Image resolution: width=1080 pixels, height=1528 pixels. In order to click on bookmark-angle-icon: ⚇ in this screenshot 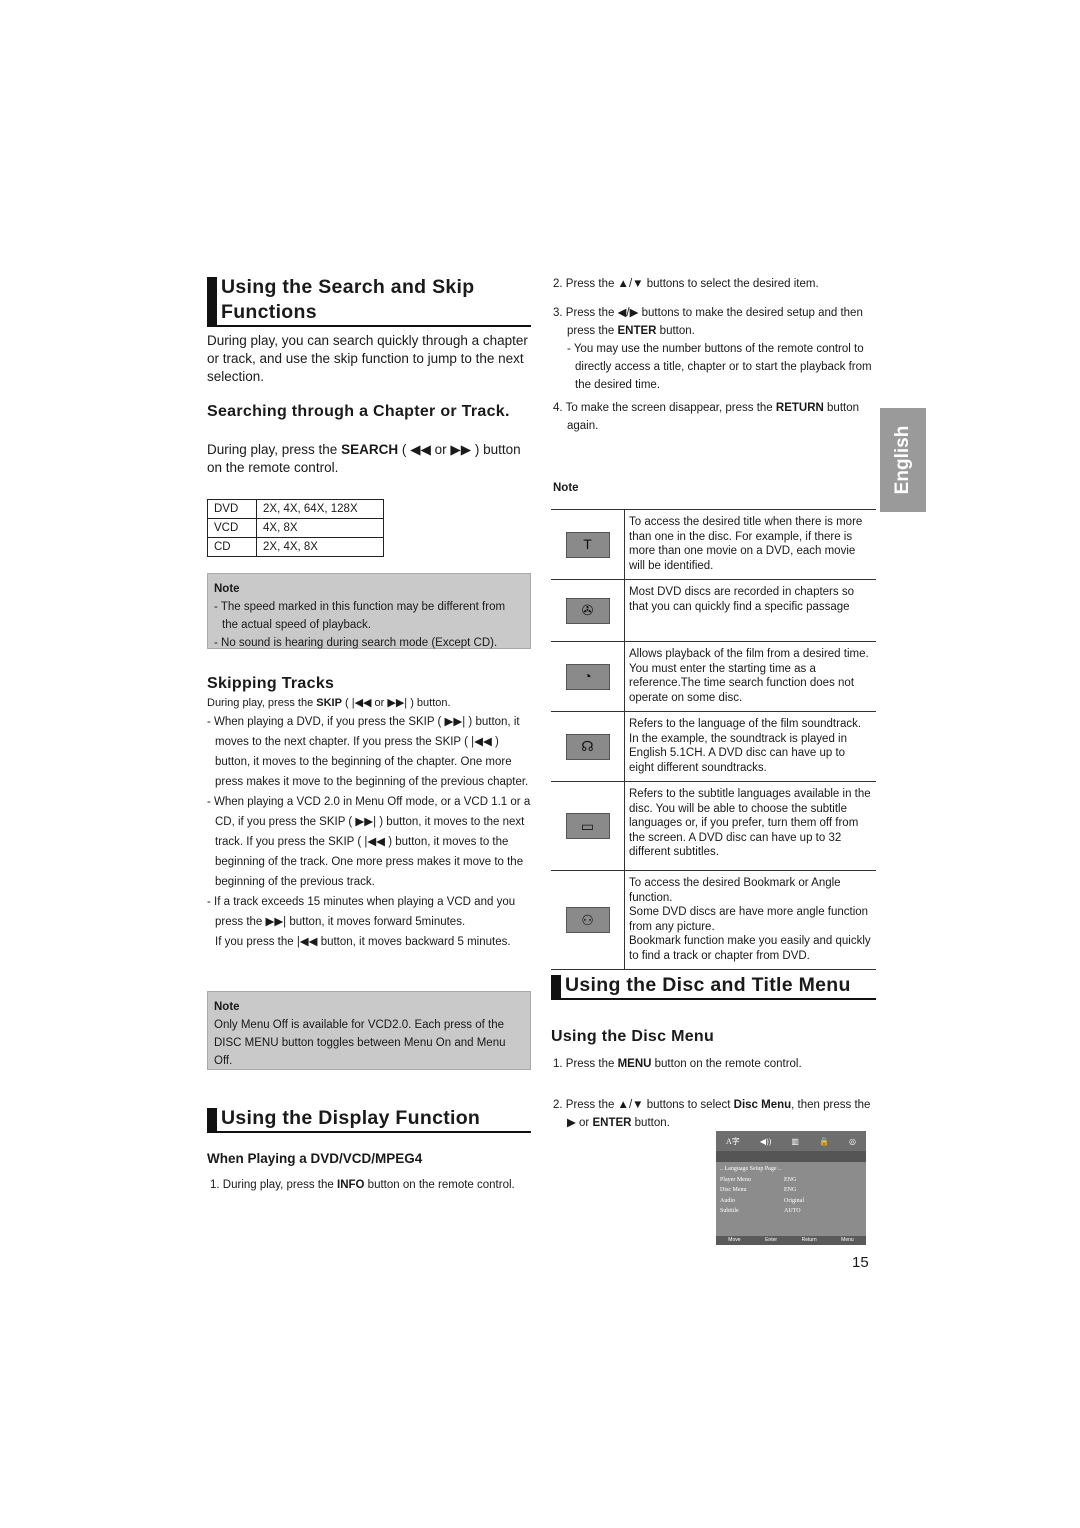, I will do `click(587, 920)`.